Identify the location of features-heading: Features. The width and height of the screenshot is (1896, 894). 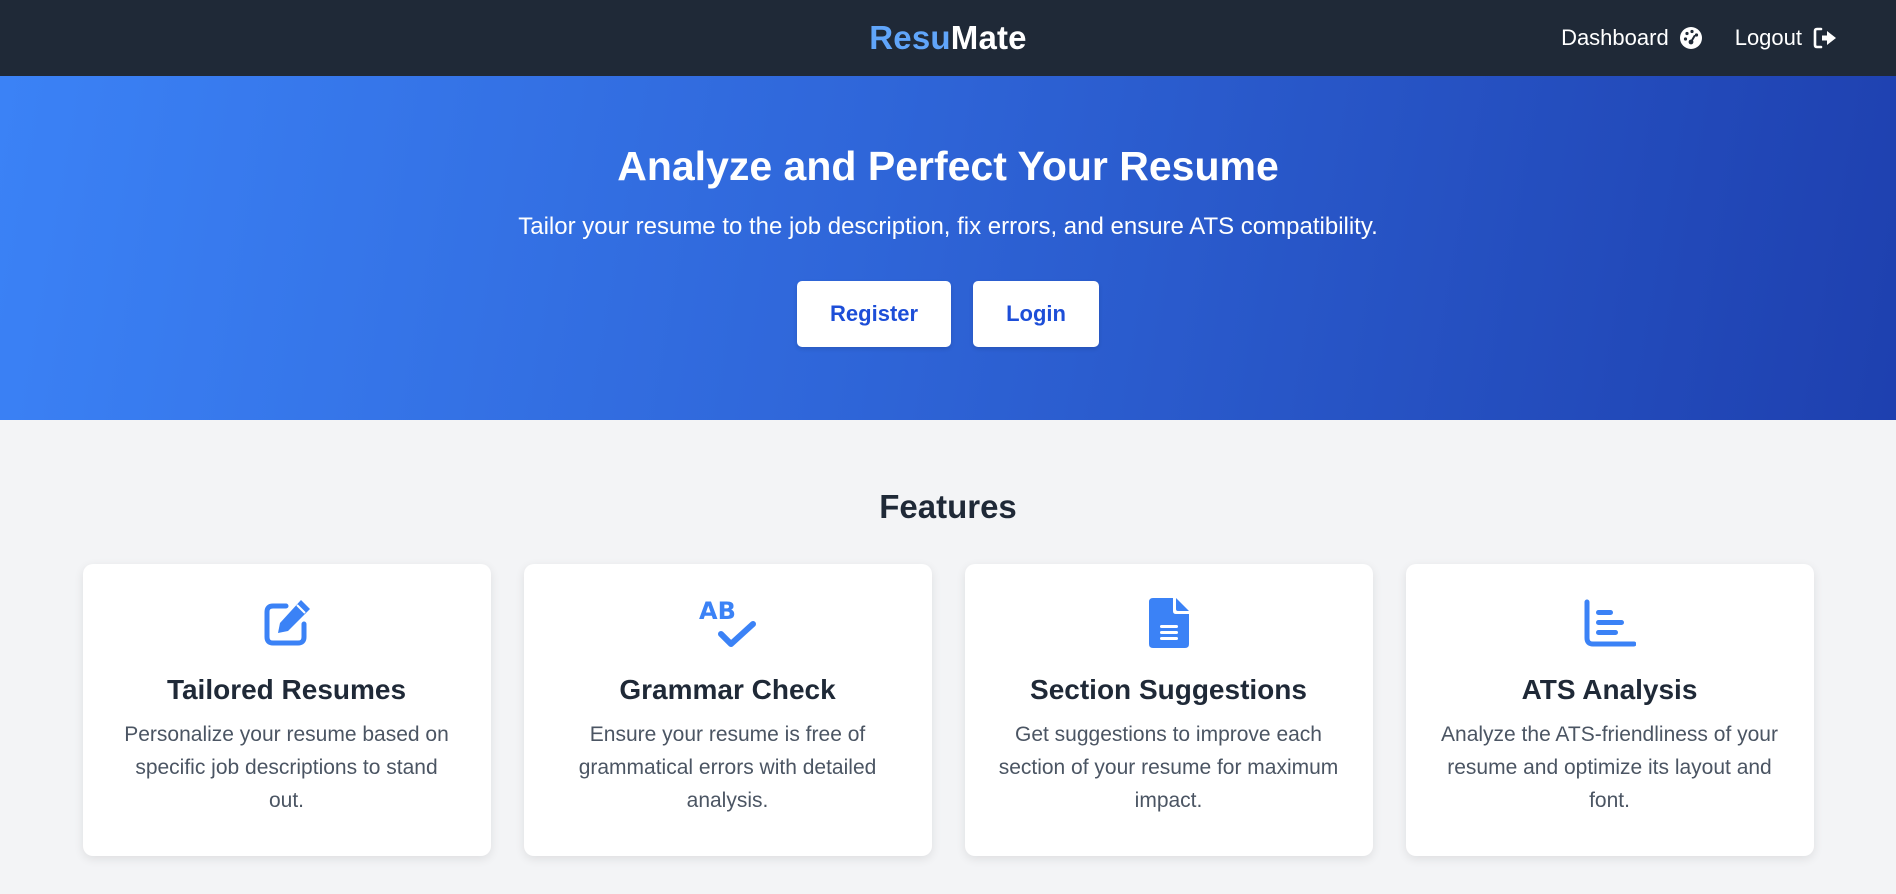
(948, 506).